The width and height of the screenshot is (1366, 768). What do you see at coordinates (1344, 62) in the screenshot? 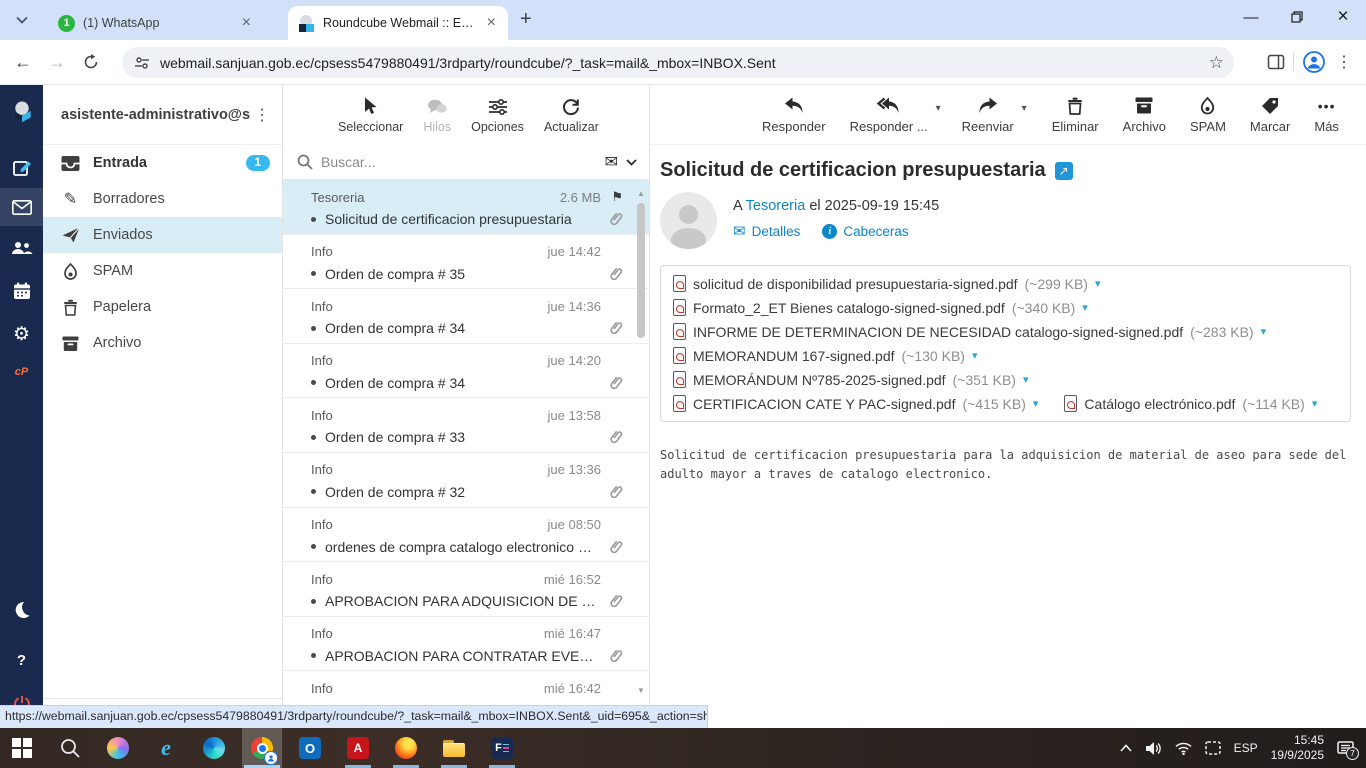
I see `browser-menu-icon: ⋮` at bounding box center [1344, 62].